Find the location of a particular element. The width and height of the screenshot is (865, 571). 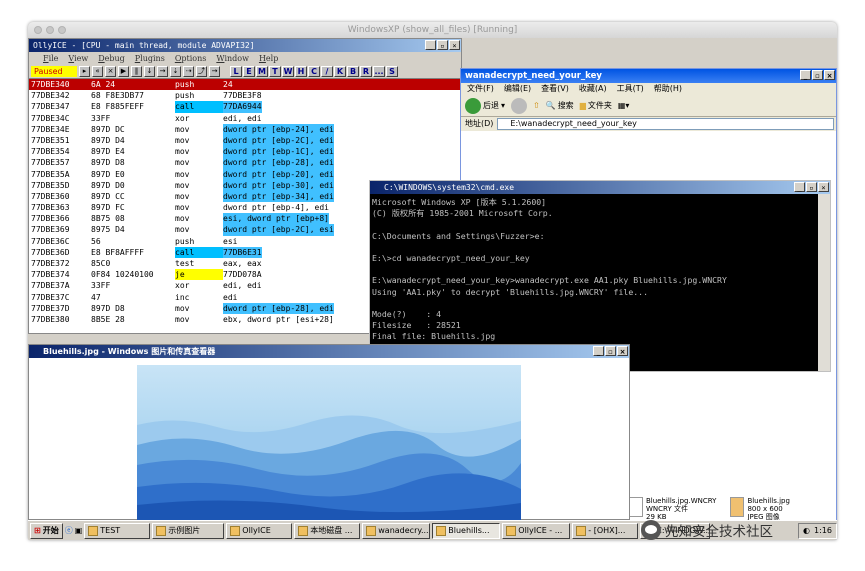

menu-item: Help is located at coordinates (268, 58).